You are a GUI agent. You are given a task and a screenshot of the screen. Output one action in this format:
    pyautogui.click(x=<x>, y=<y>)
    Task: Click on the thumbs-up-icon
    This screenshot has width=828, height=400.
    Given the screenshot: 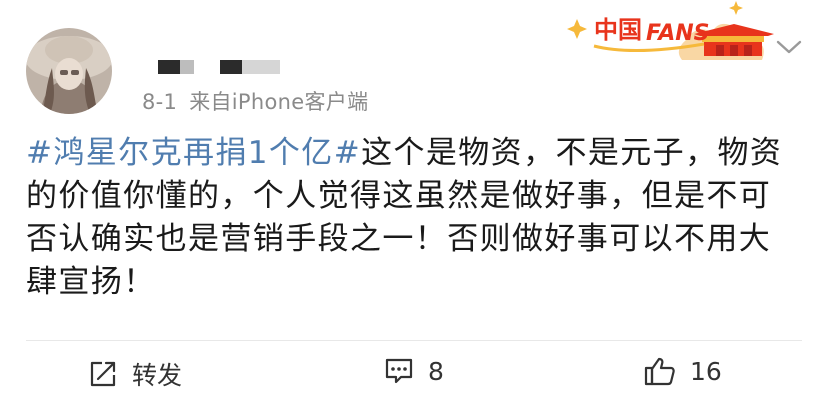 What is the action you would take?
    pyautogui.click(x=659, y=371)
    